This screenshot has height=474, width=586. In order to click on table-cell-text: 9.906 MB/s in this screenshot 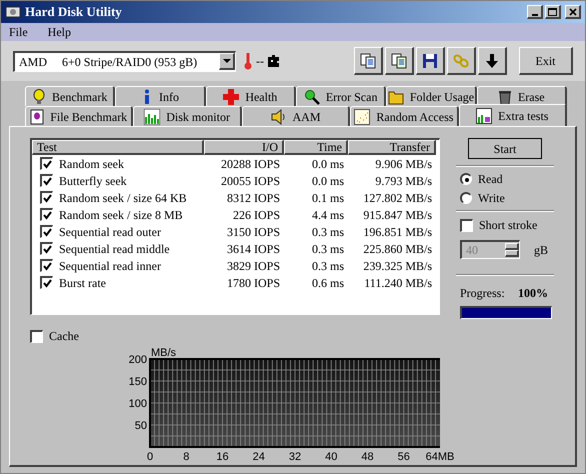, I will do `click(403, 164)`.